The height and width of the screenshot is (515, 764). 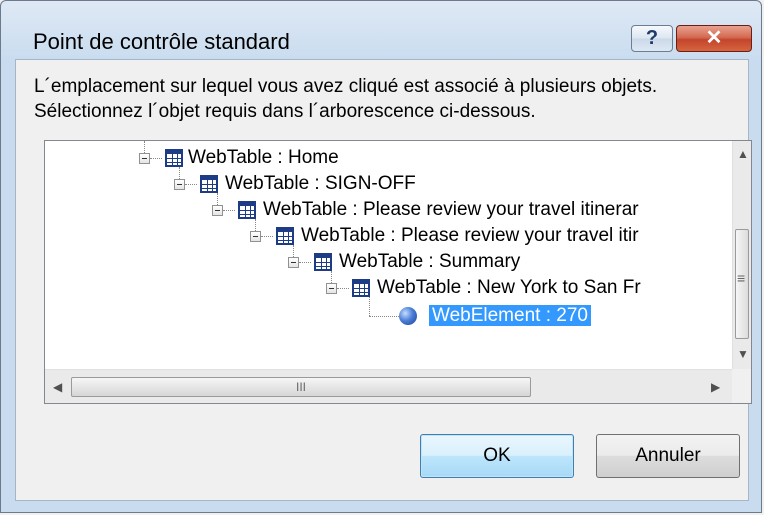 I want to click on window-title: Point de contrôle standard, so click(x=161, y=41).